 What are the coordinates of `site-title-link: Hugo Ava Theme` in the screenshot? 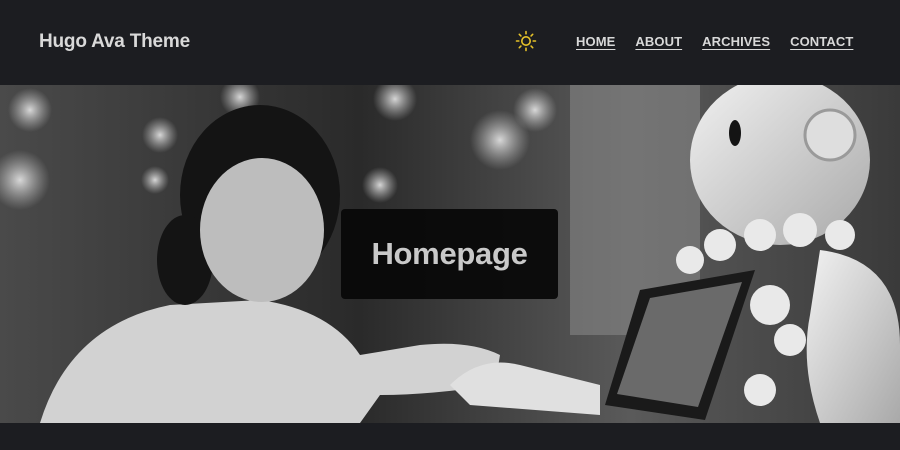 It's located at (114, 42).